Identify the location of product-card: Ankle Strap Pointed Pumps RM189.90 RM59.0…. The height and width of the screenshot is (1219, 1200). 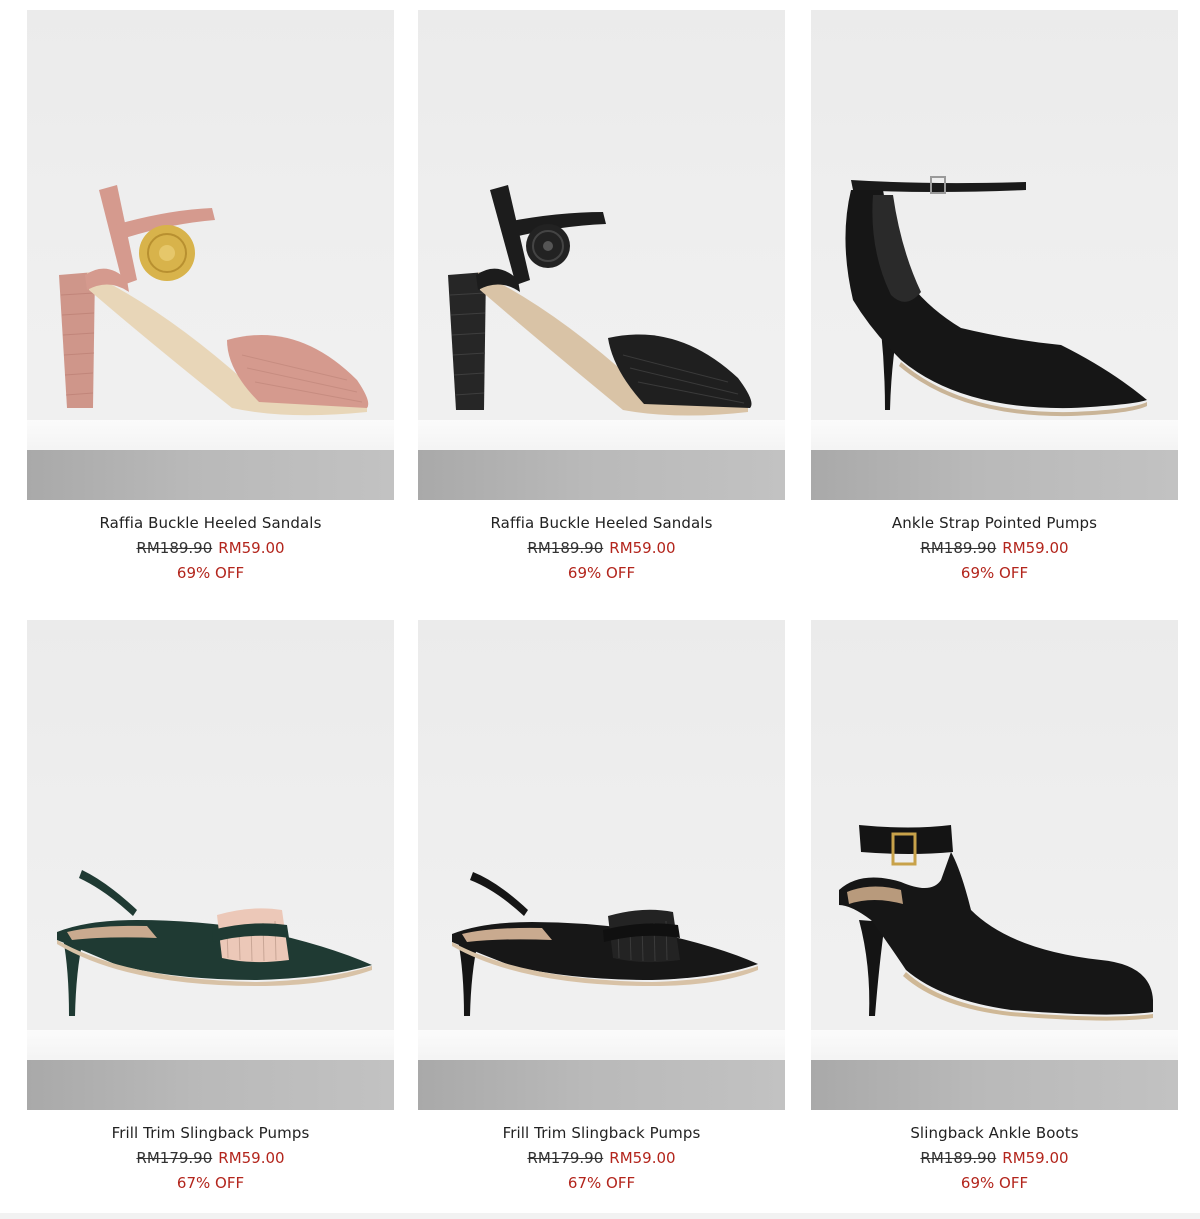
(994, 298).